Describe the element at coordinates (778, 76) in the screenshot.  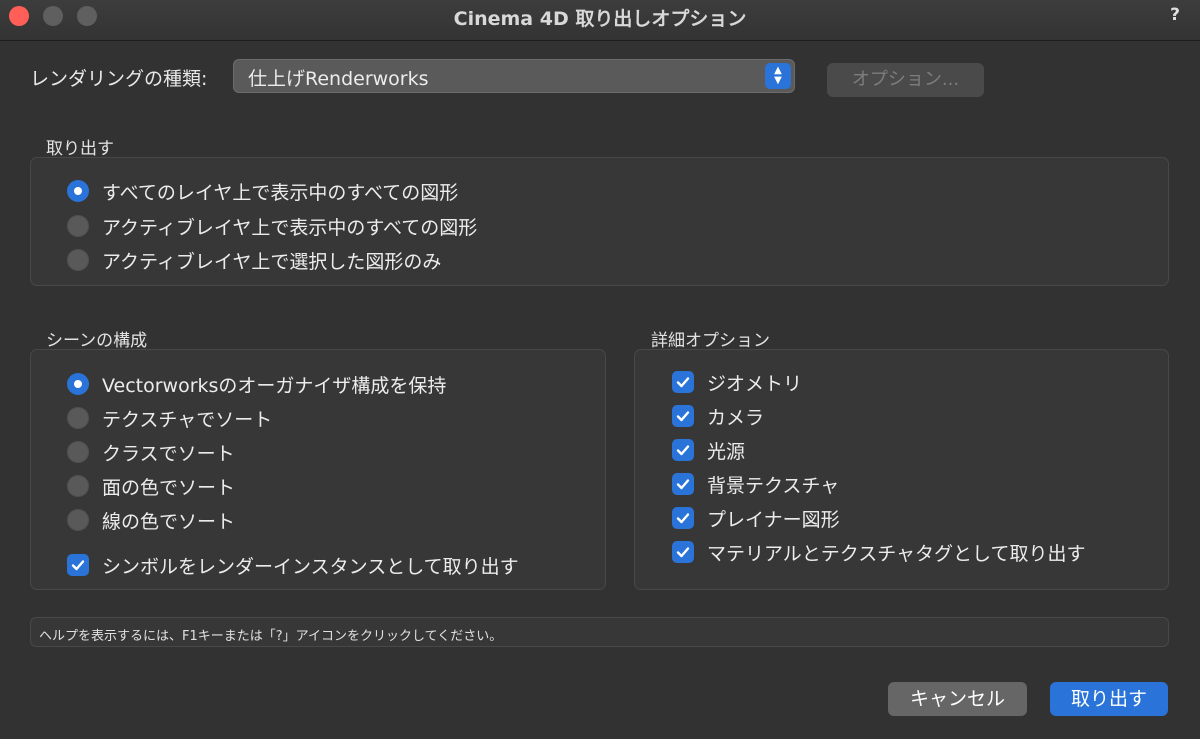
I see `updown-chevron-icon: ▲ ▼` at that location.